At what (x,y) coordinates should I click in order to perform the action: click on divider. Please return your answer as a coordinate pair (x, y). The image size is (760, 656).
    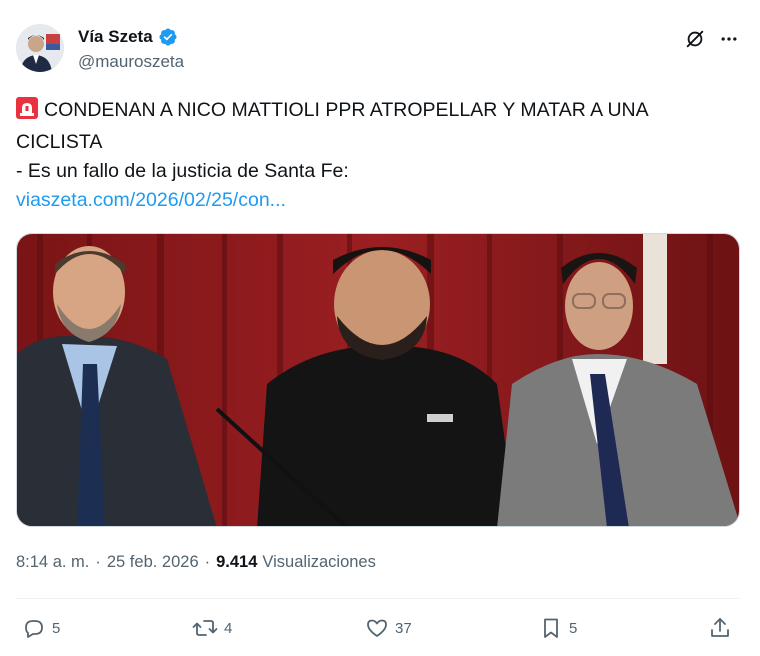
    Looking at the image, I should click on (378, 598).